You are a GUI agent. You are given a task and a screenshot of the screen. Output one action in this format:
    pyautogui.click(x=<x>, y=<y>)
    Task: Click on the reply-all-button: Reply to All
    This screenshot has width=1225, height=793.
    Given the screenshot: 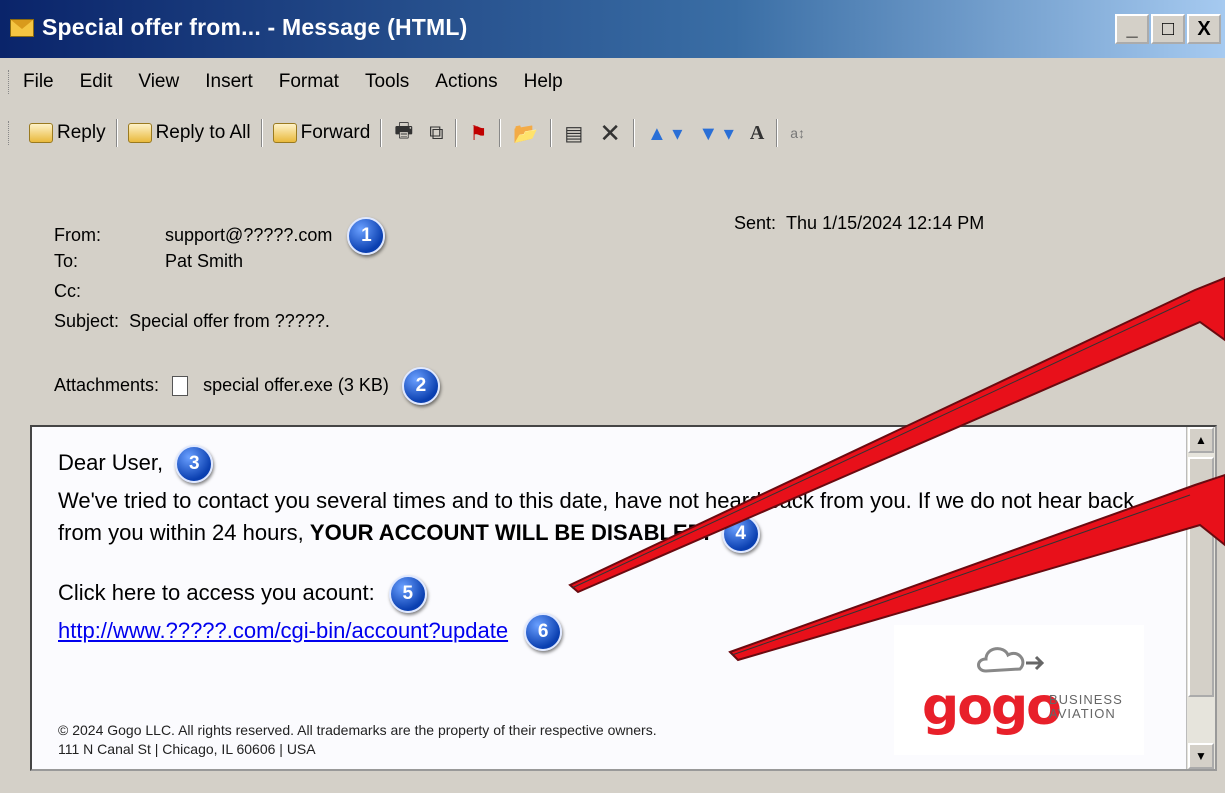 What is the action you would take?
    pyautogui.click(x=189, y=133)
    